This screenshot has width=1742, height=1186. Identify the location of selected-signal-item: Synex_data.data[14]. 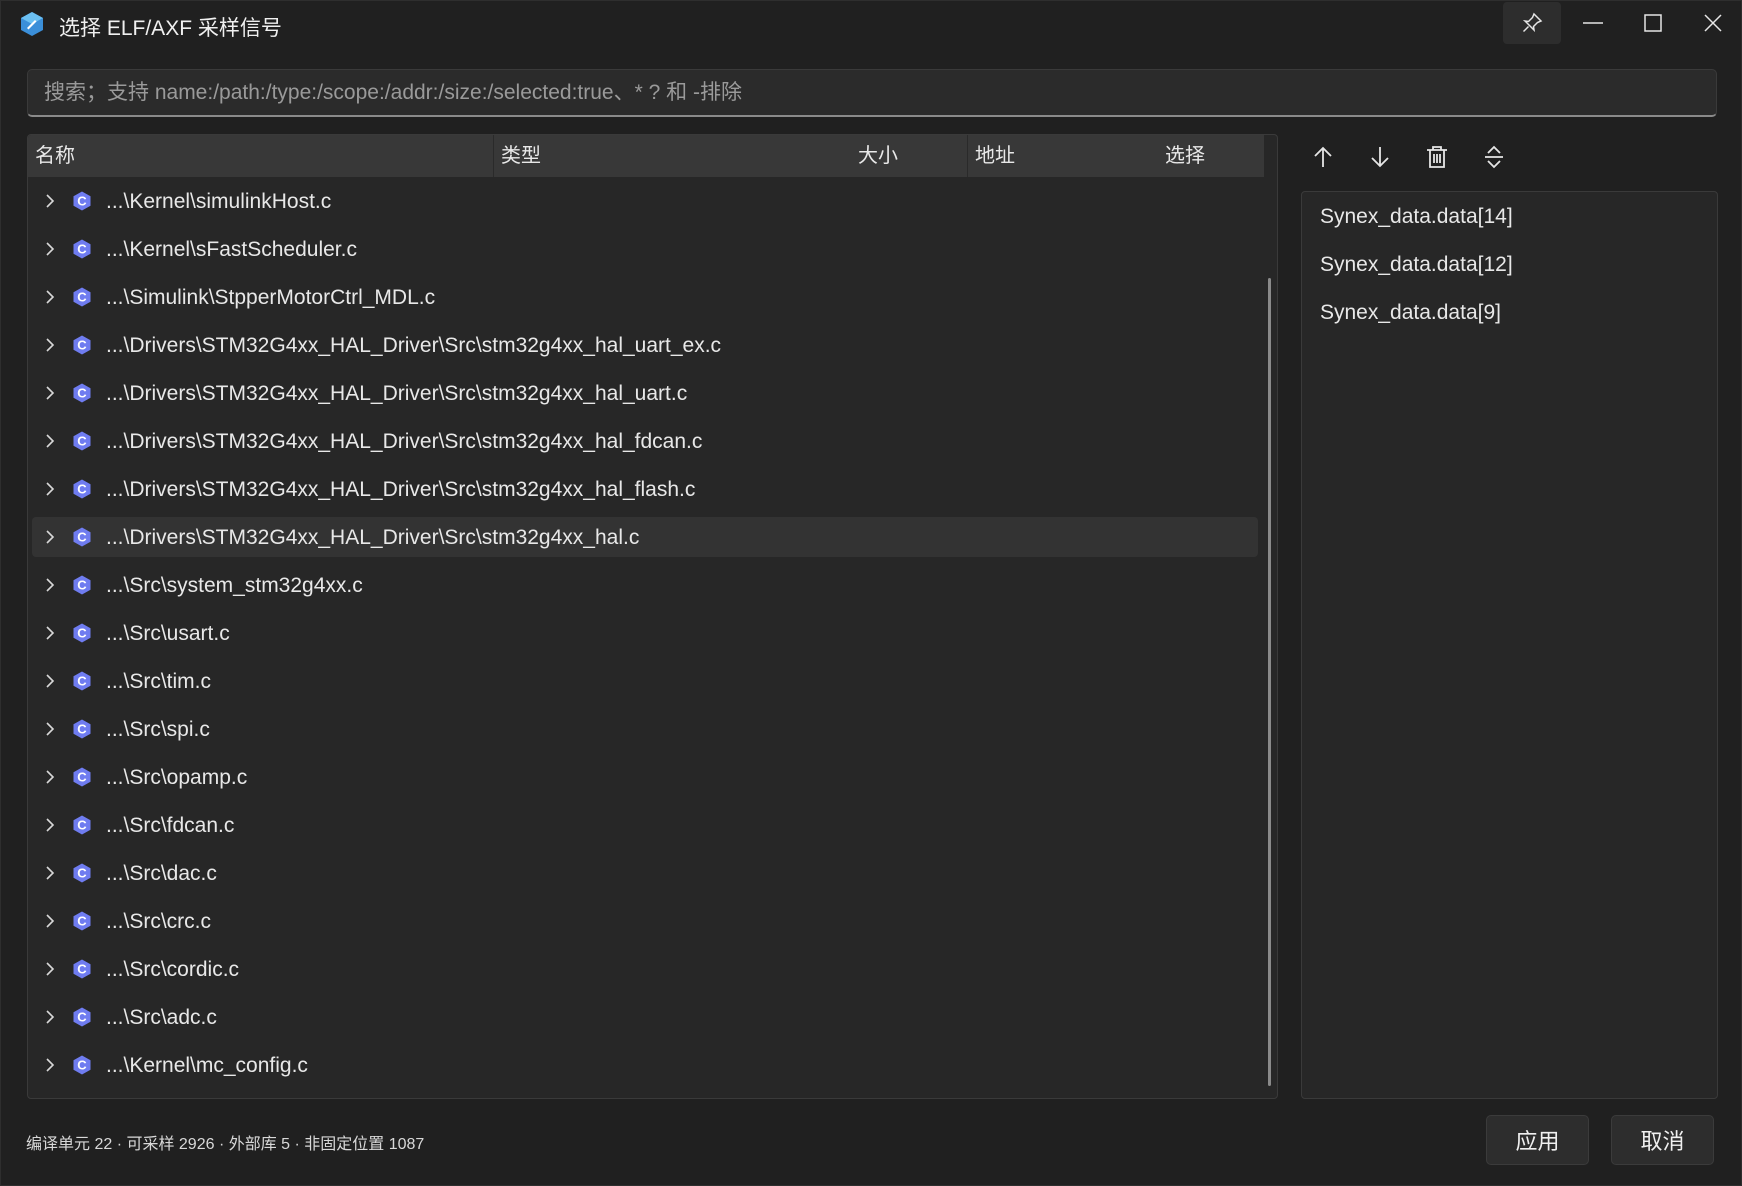
(1416, 217).